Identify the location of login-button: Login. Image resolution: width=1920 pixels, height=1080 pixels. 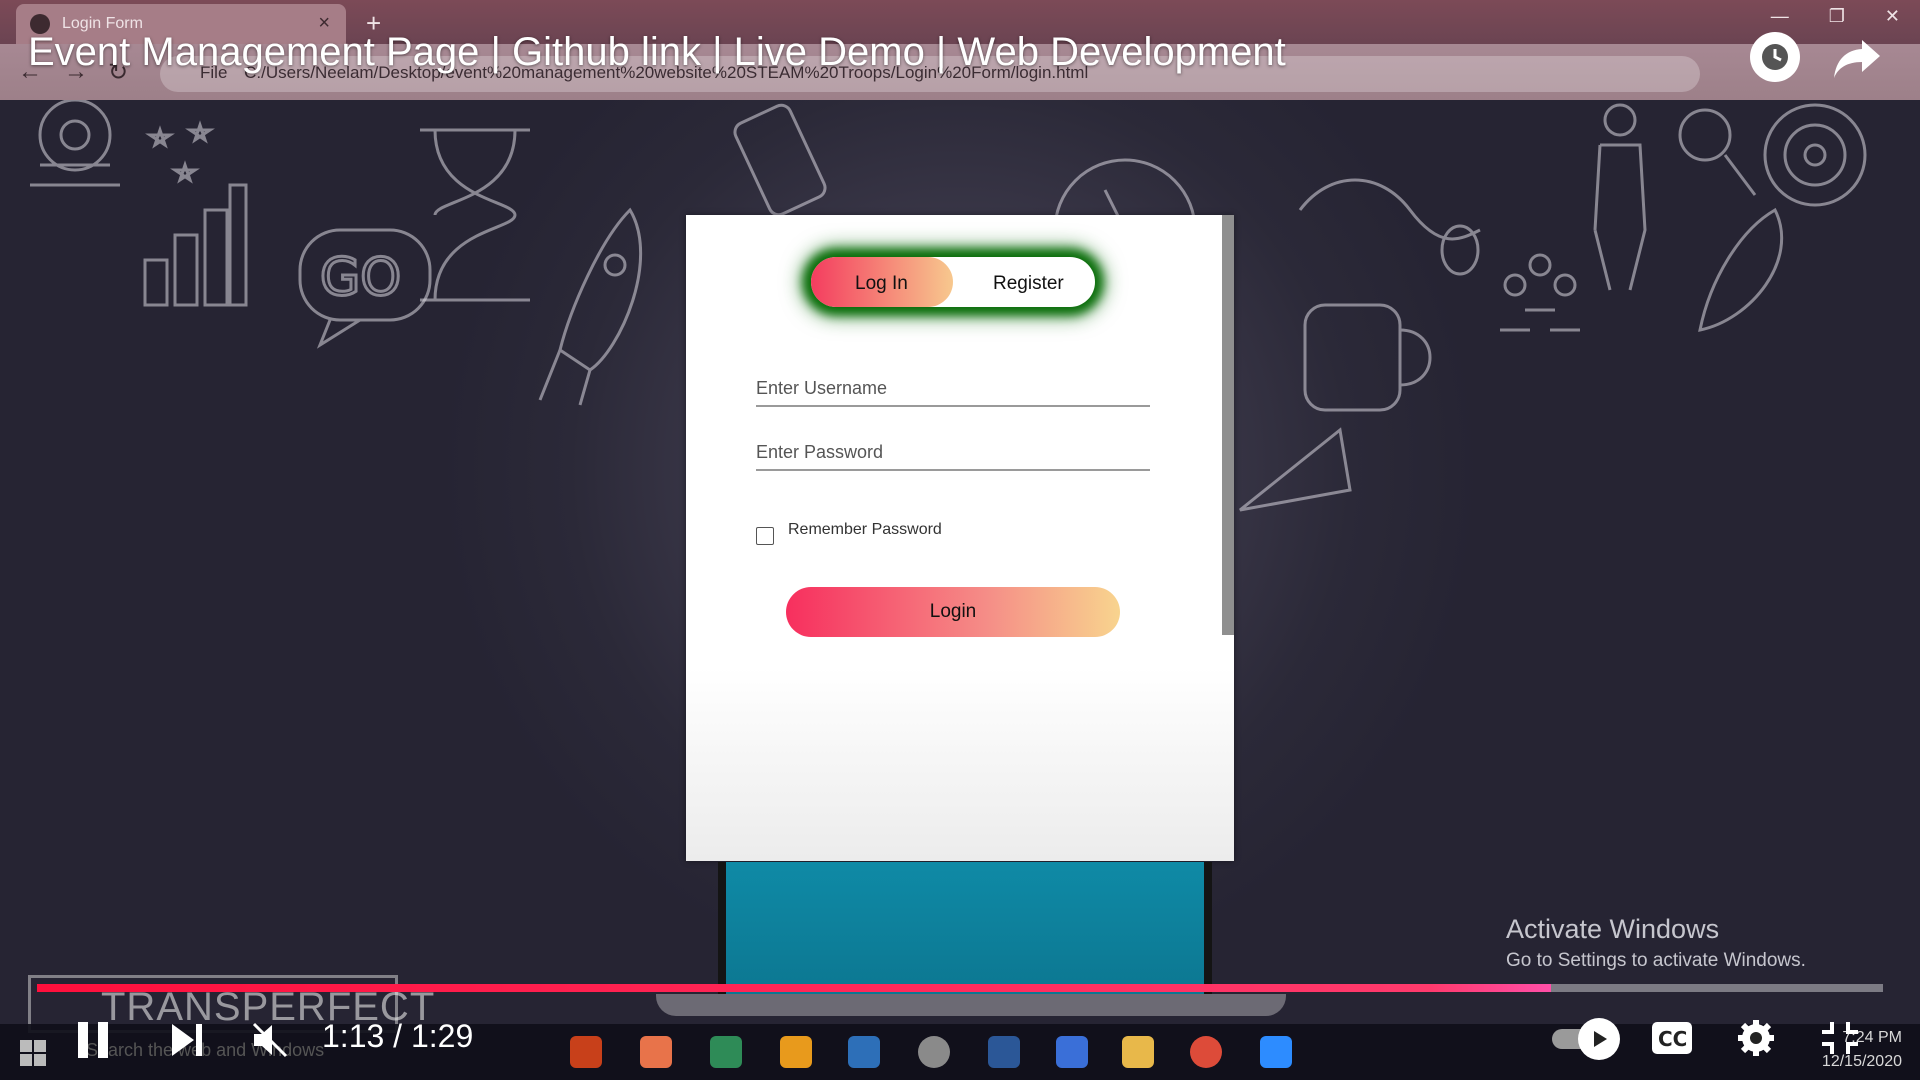
(953, 612).